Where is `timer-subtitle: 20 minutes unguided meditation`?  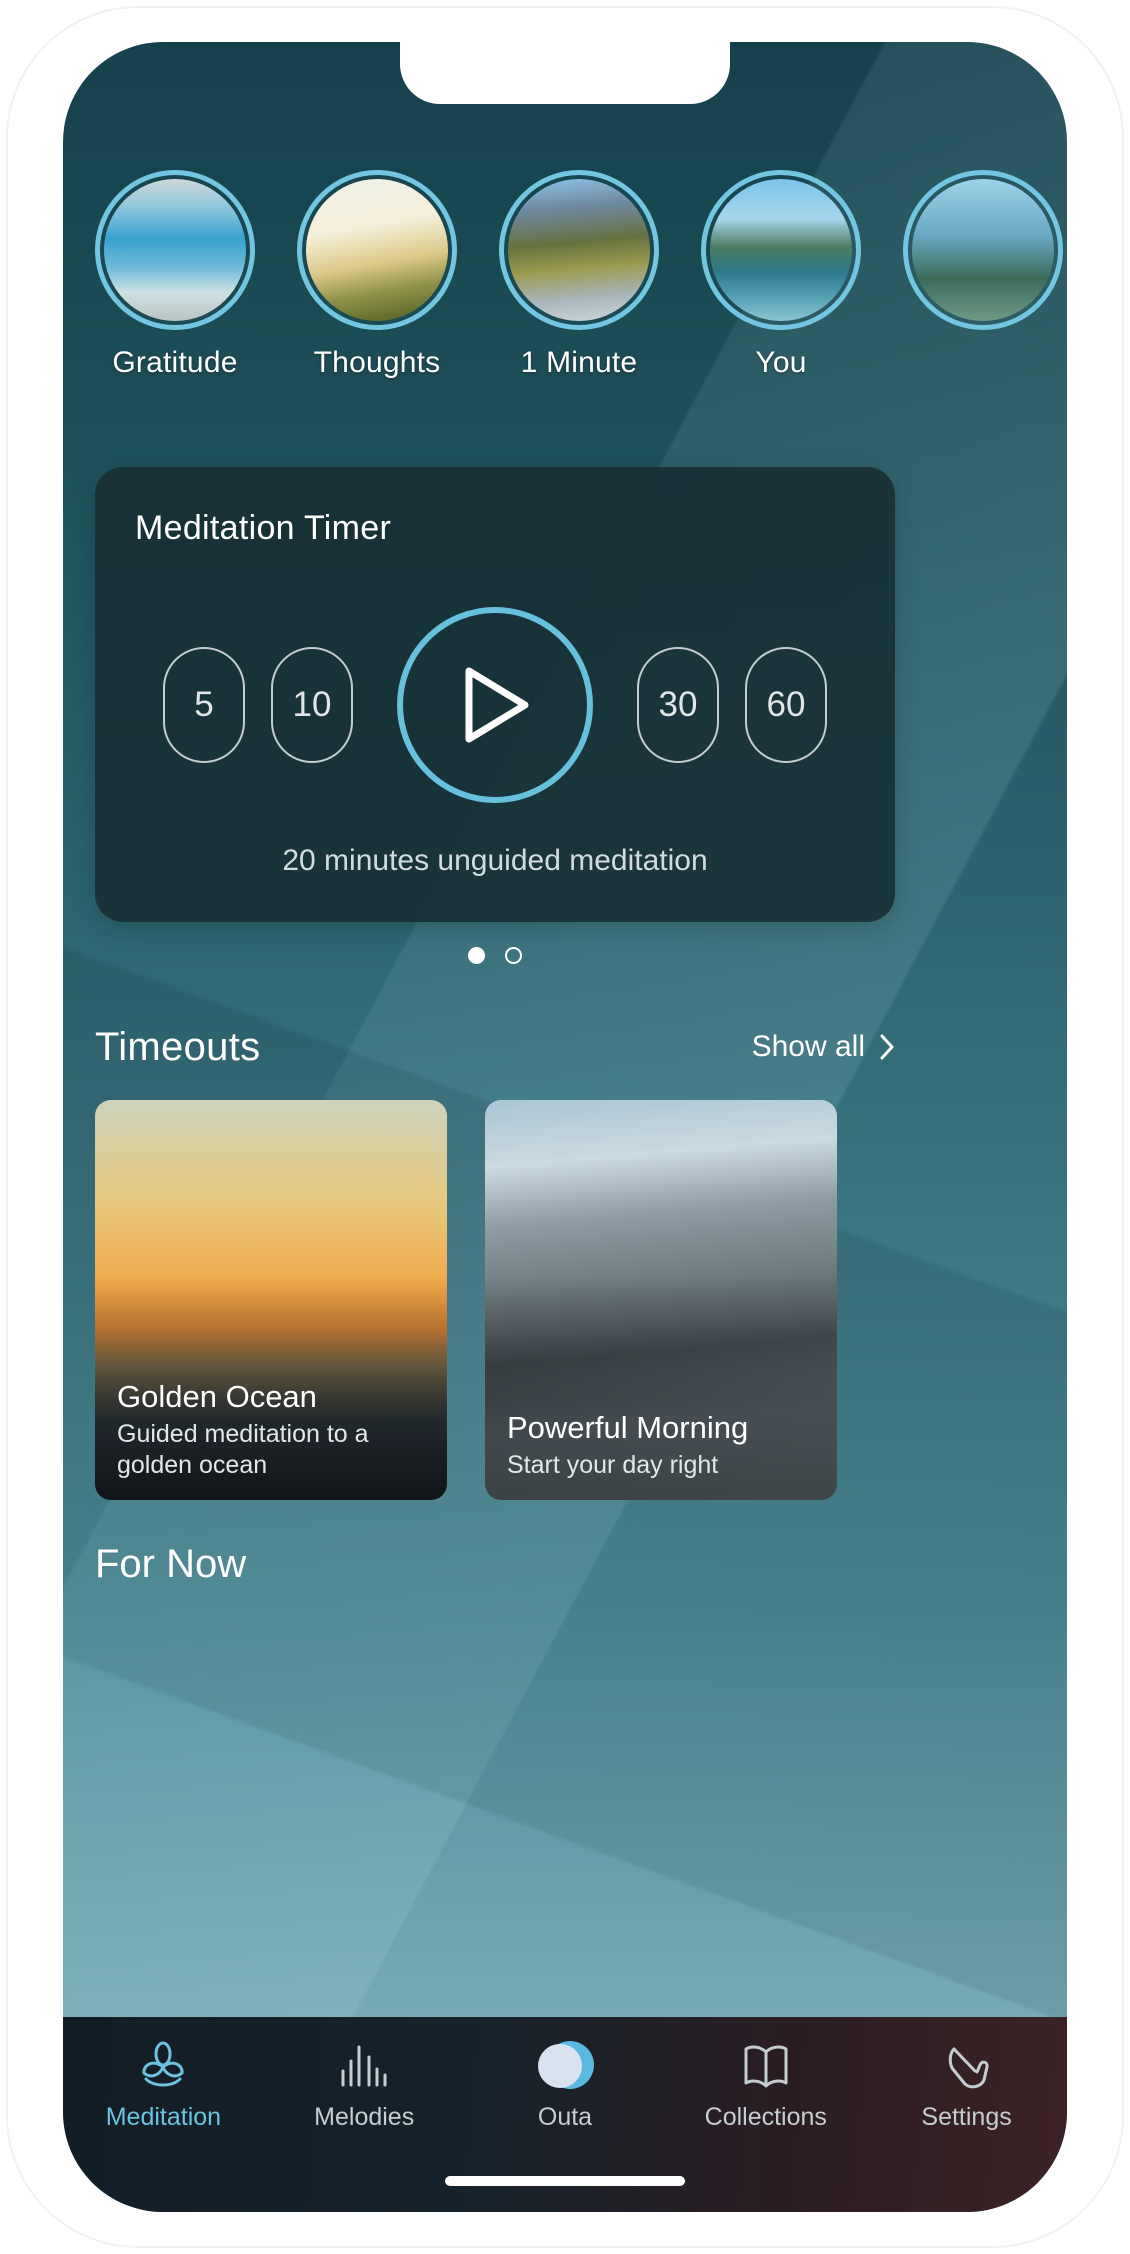
timer-subtitle: 20 minutes unguided meditation is located at coordinates (495, 860).